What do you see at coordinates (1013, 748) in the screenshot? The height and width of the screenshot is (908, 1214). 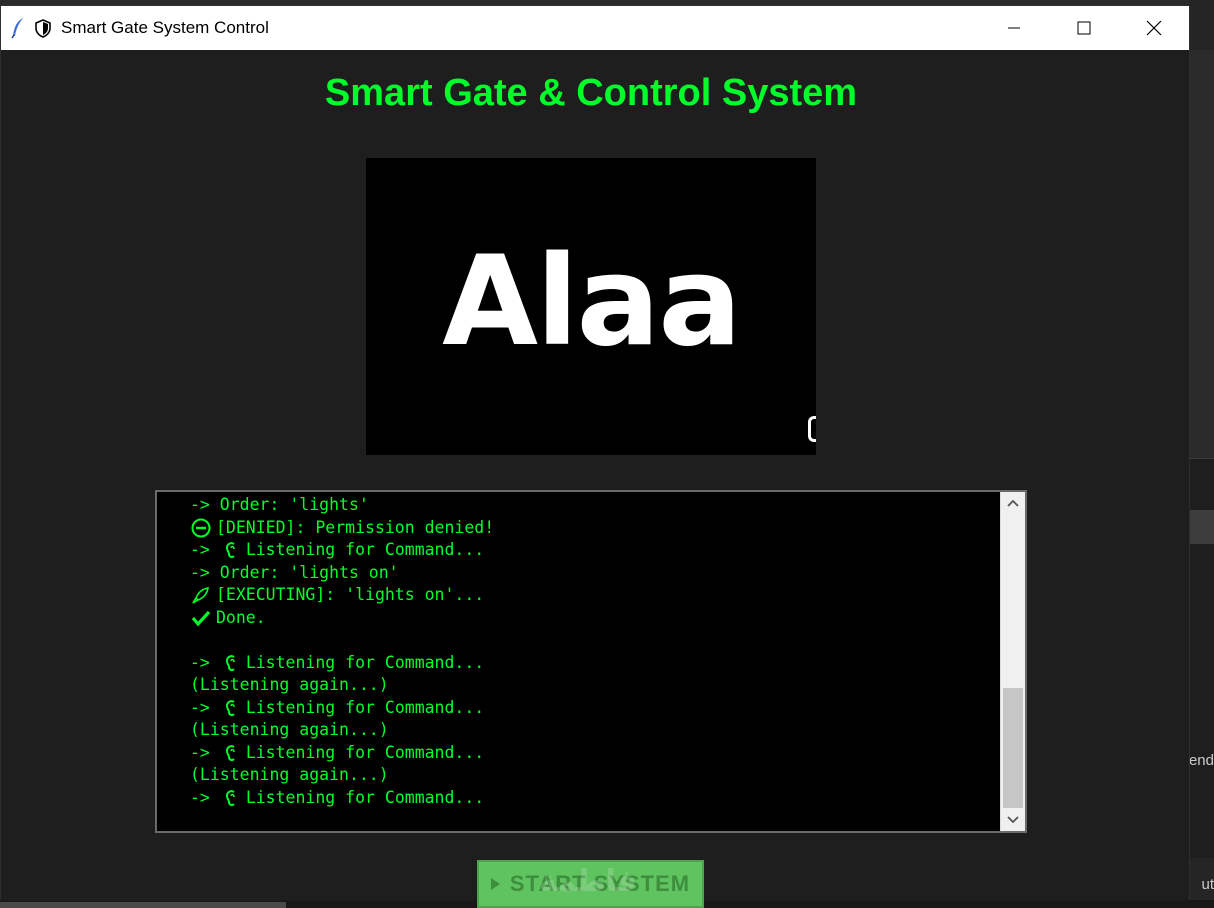 I see `scroll-thumb` at bounding box center [1013, 748].